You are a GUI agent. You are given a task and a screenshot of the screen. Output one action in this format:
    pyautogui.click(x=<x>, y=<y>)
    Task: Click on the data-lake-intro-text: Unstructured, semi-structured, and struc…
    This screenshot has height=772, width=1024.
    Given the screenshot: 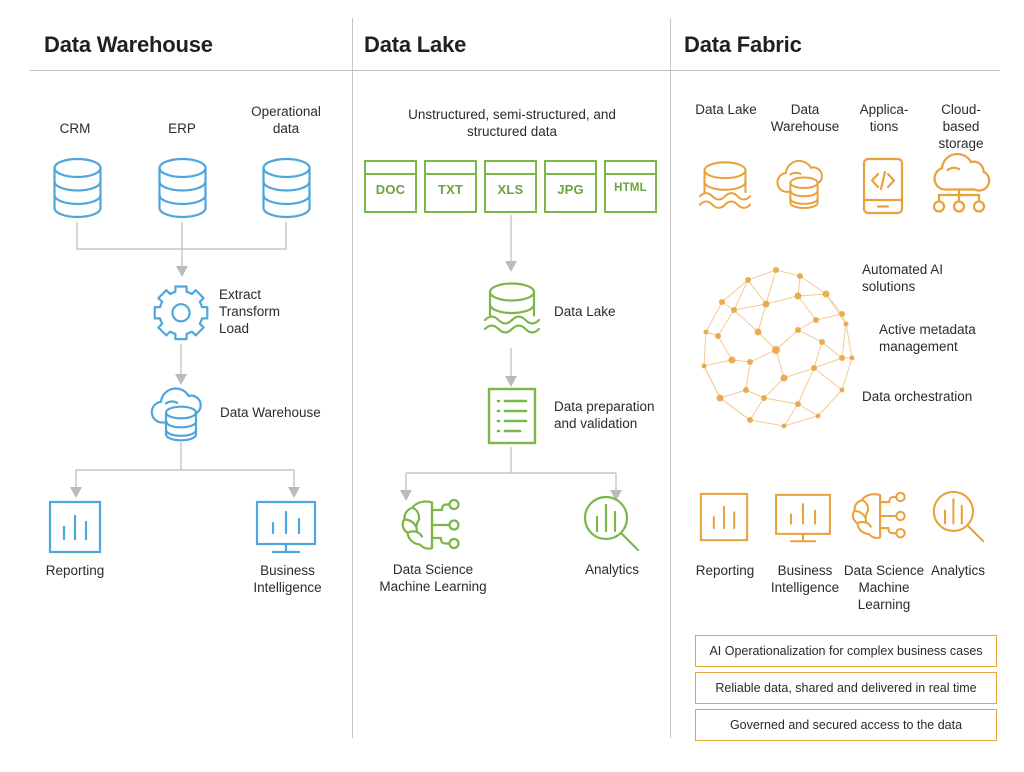 What is the action you would take?
    pyautogui.click(x=512, y=123)
    